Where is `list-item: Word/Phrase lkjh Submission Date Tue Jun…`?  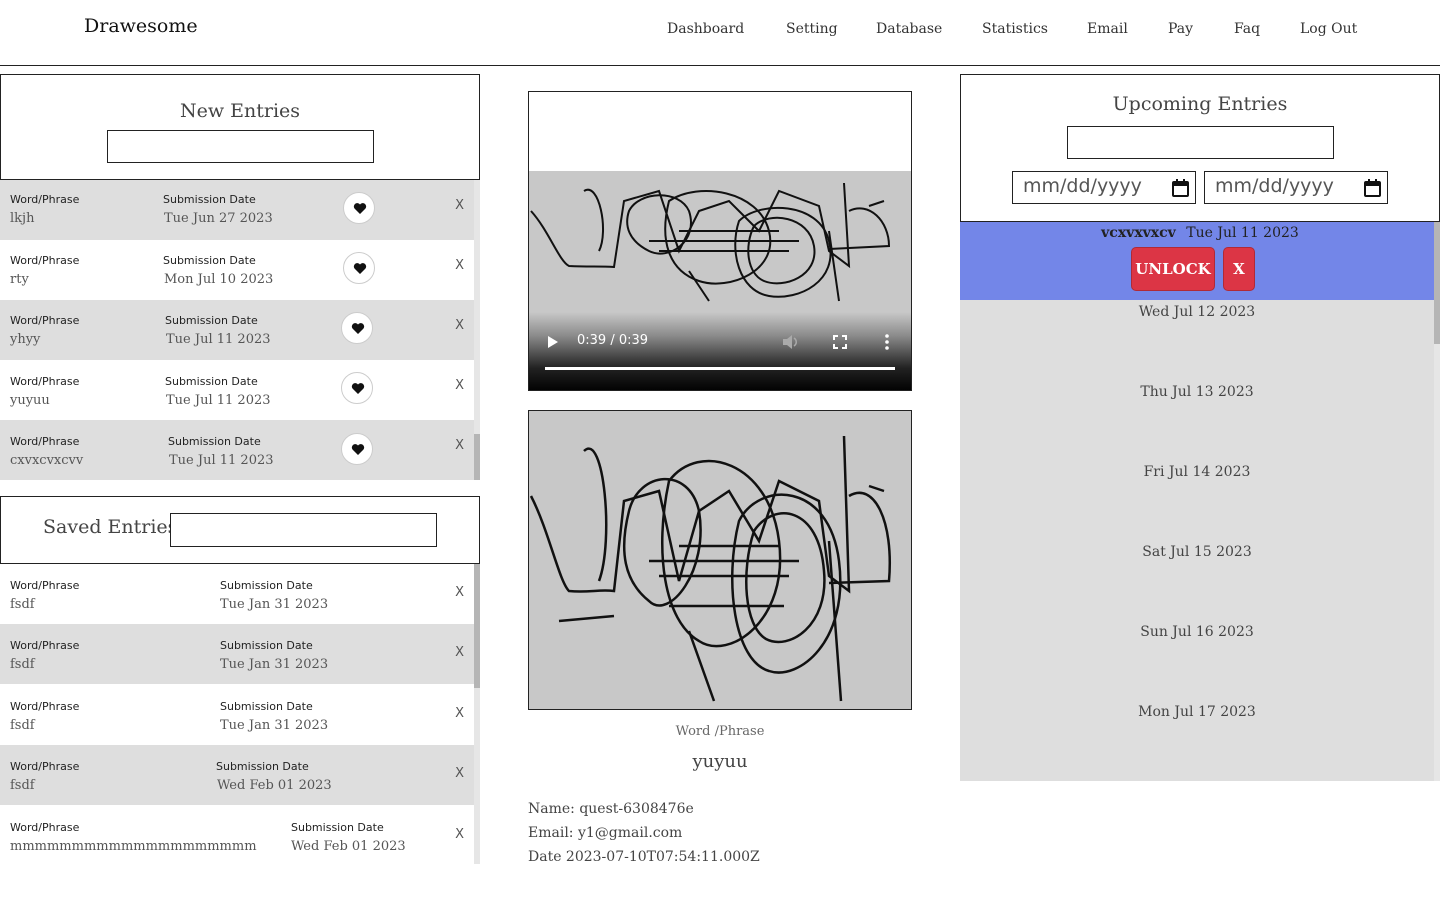 list-item: Word/Phrase lkjh Submission Date Tue Jun… is located at coordinates (237, 210).